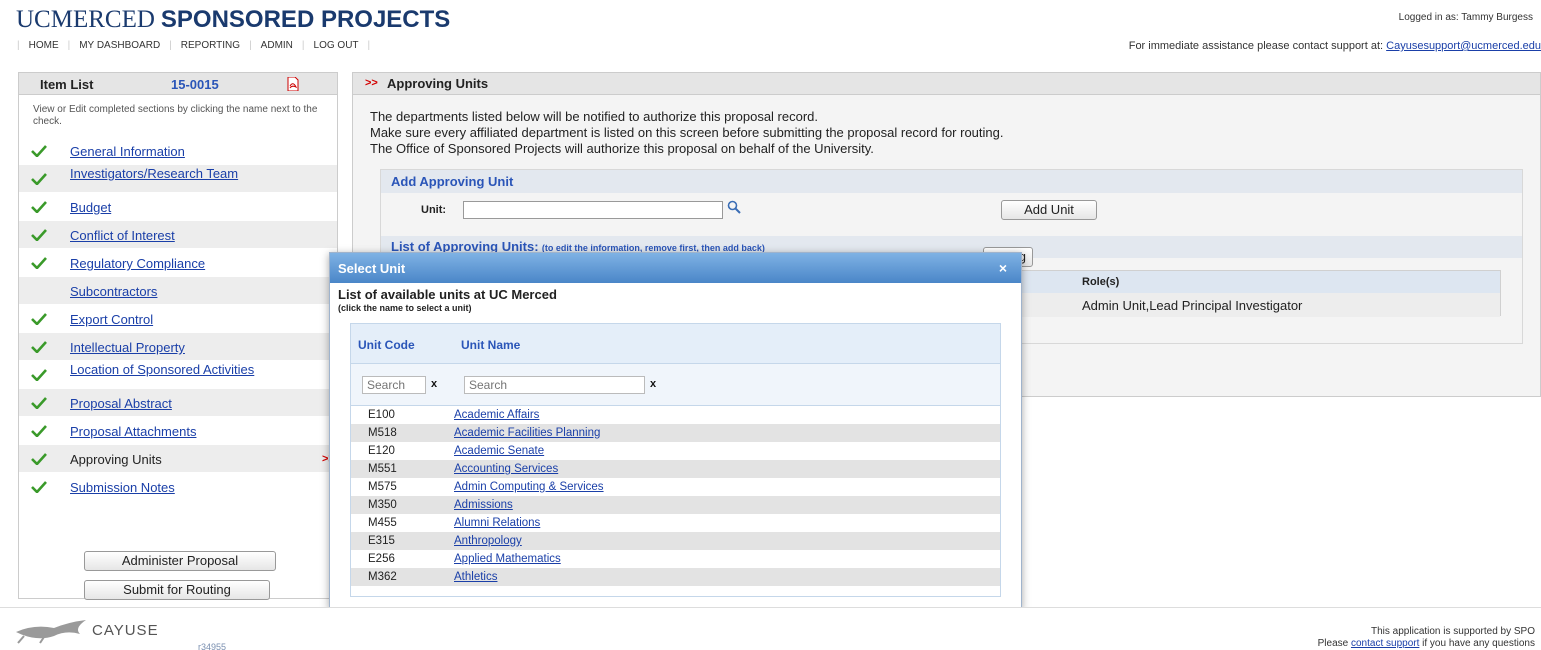 This screenshot has width=1541, height=650. Describe the element at coordinates (127, 347) in the screenshot. I see `sidebar-item-label: Intellectual Property` at that location.